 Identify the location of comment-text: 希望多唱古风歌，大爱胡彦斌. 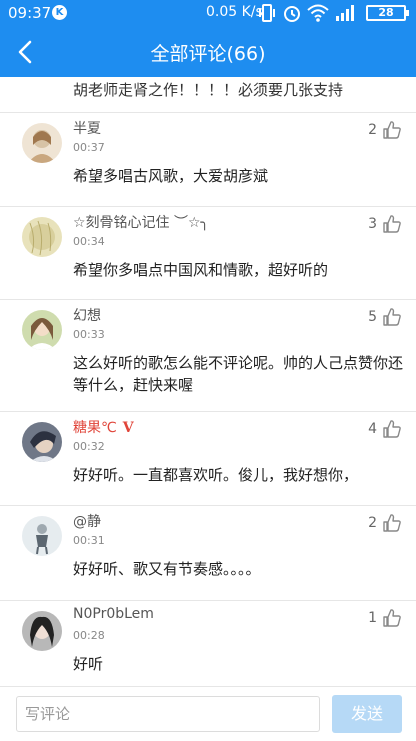
(171, 176).